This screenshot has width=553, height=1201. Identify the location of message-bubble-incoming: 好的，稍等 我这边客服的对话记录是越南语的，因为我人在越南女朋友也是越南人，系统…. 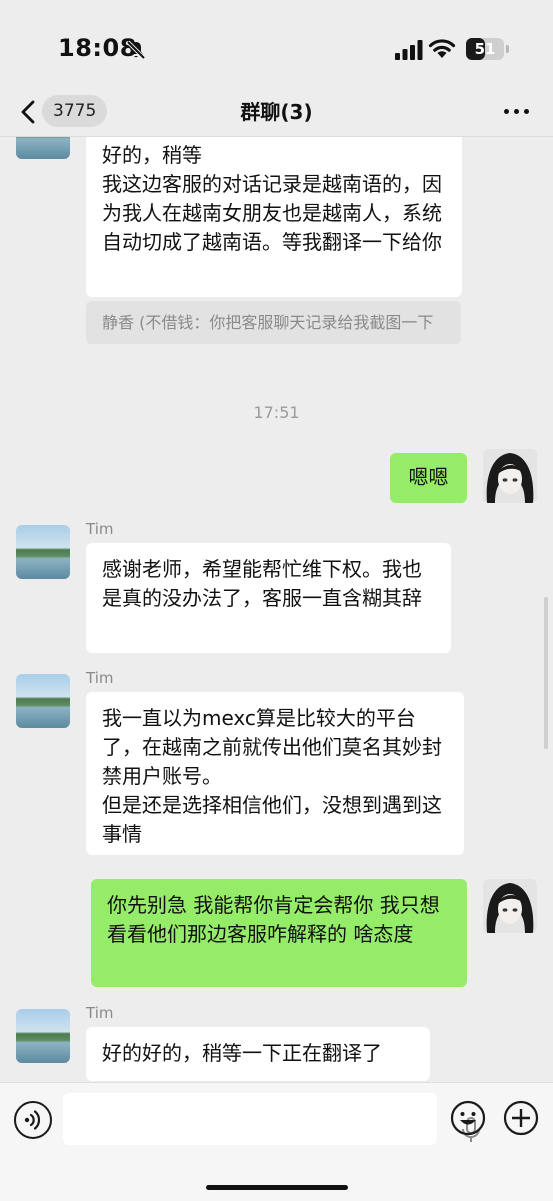
(274, 217).